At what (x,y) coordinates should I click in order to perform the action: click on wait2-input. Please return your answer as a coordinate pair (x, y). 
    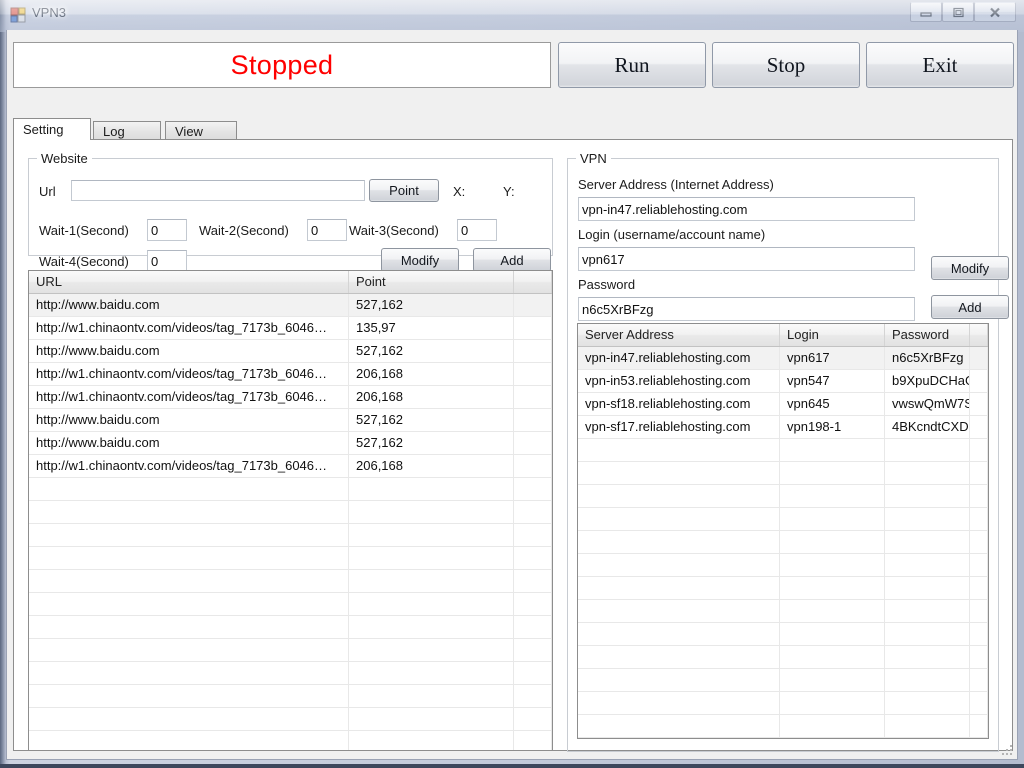
    Looking at the image, I should click on (327, 230).